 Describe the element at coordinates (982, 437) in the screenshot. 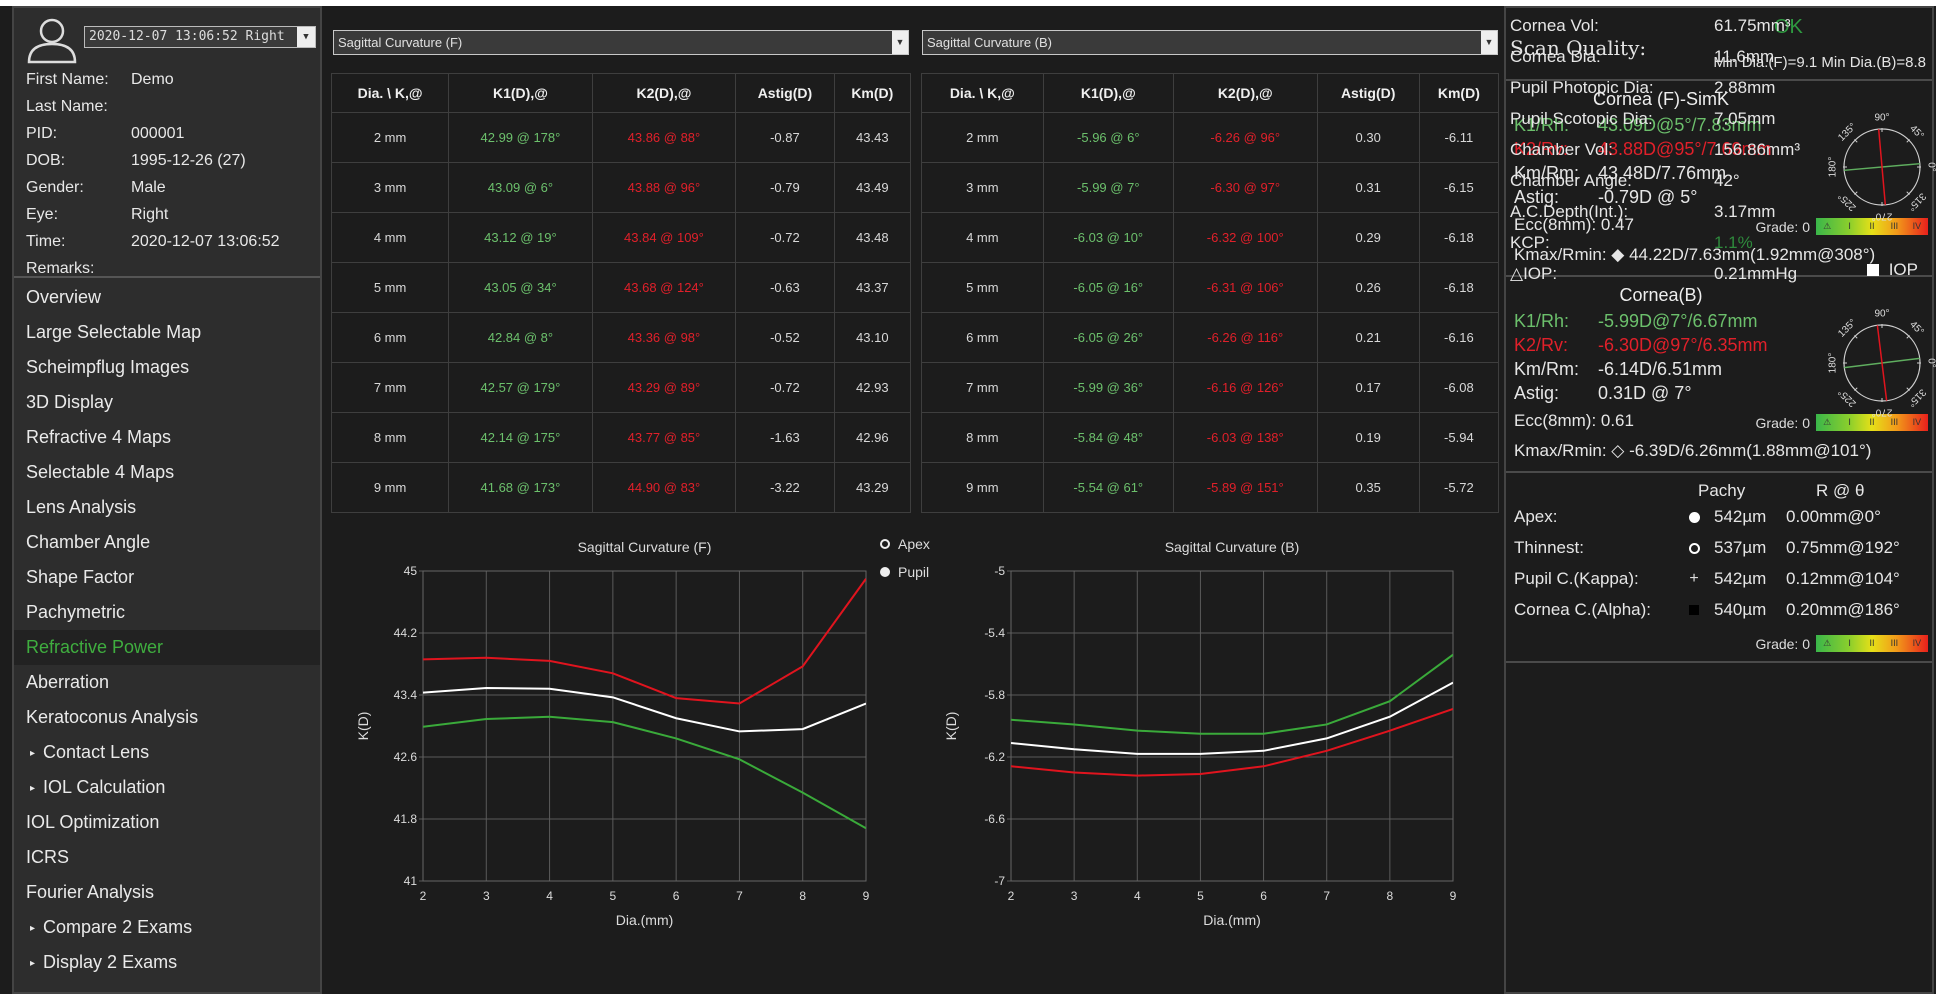

I see `table-cell: 8 mm` at that location.